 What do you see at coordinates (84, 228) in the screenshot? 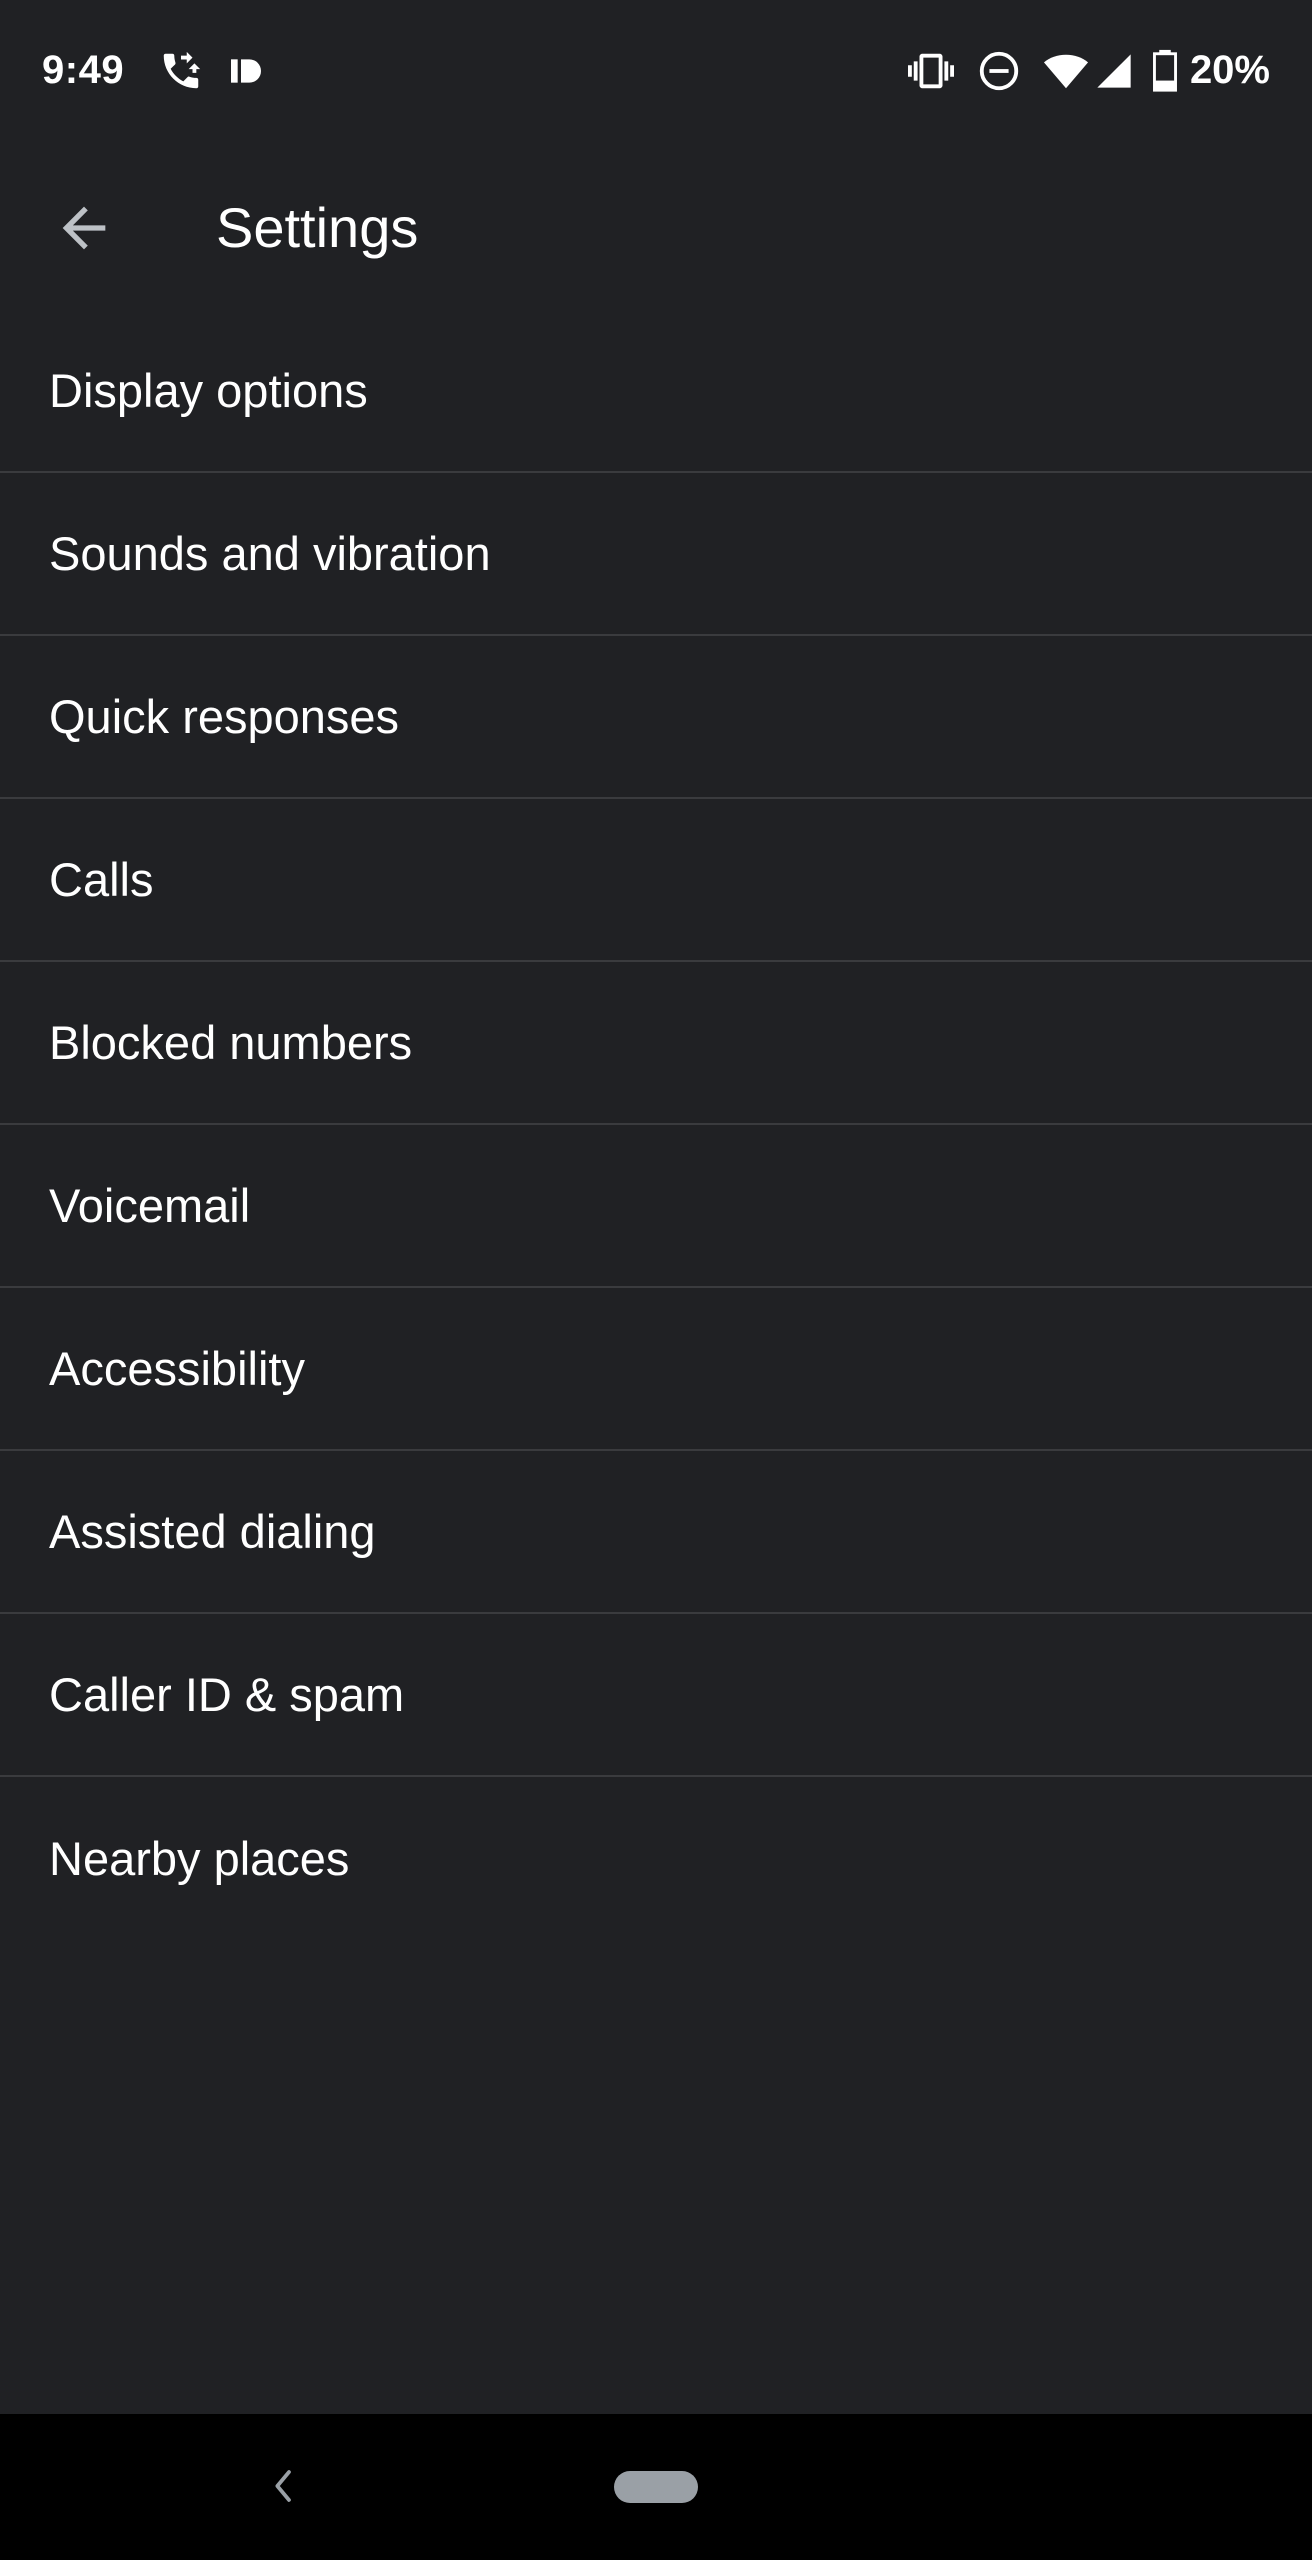
I see `back-arrow-icon` at bounding box center [84, 228].